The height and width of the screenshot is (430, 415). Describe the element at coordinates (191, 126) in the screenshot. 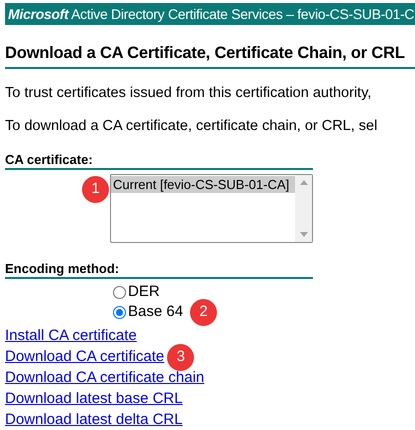

I see `body-text: To download a CA certificate, certificate chain, or CRL, sel` at that location.